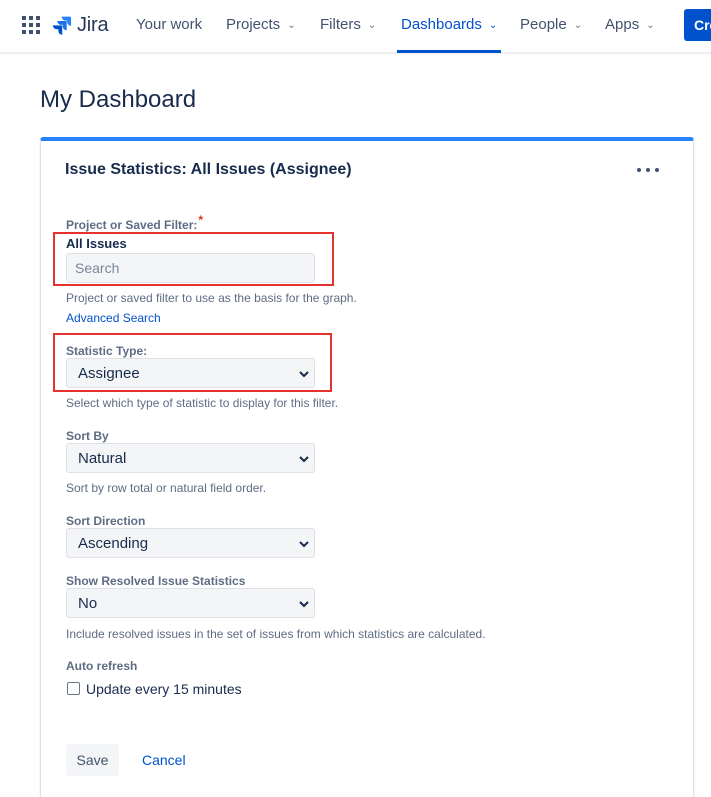 The height and width of the screenshot is (797, 711). What do you see at coordinates (88, 603) in the screenshot?
I see `show-resolved-value: No` at bounding box center [88, 603].